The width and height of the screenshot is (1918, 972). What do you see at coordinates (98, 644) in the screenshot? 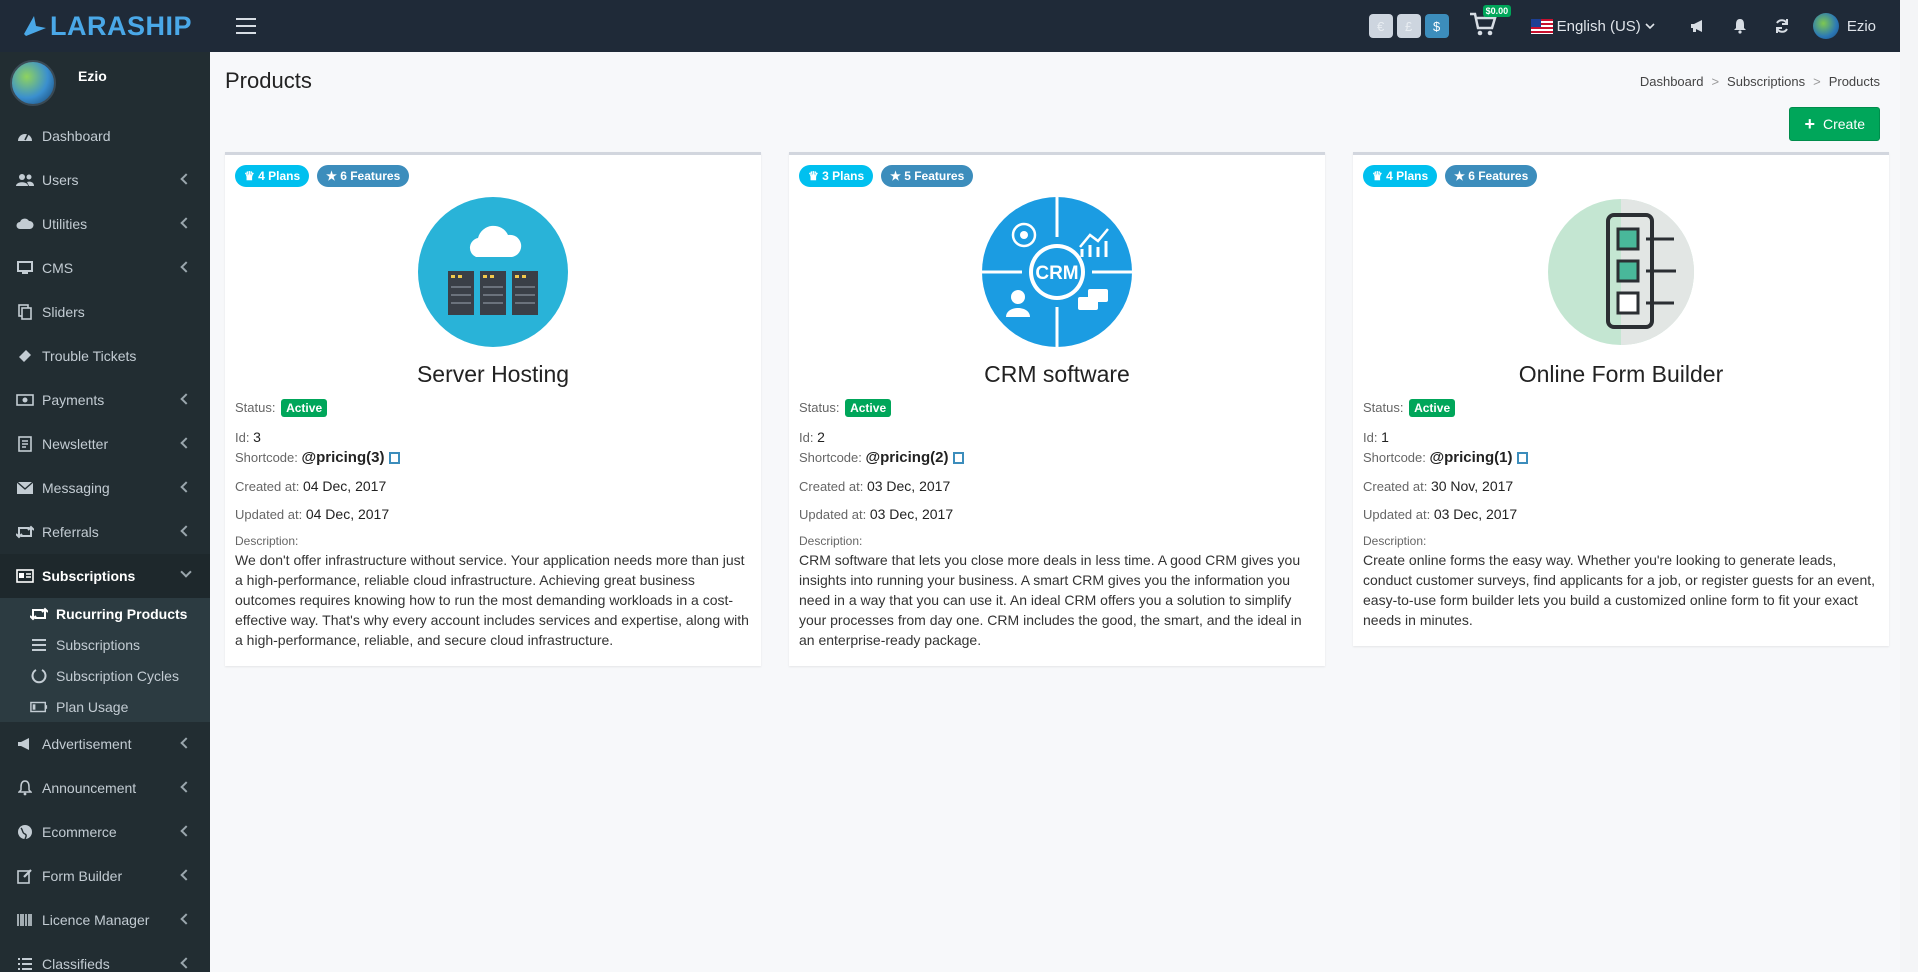
I see `sidebar-subitem-label: Subscriptions` at bounding box center [98, 644].